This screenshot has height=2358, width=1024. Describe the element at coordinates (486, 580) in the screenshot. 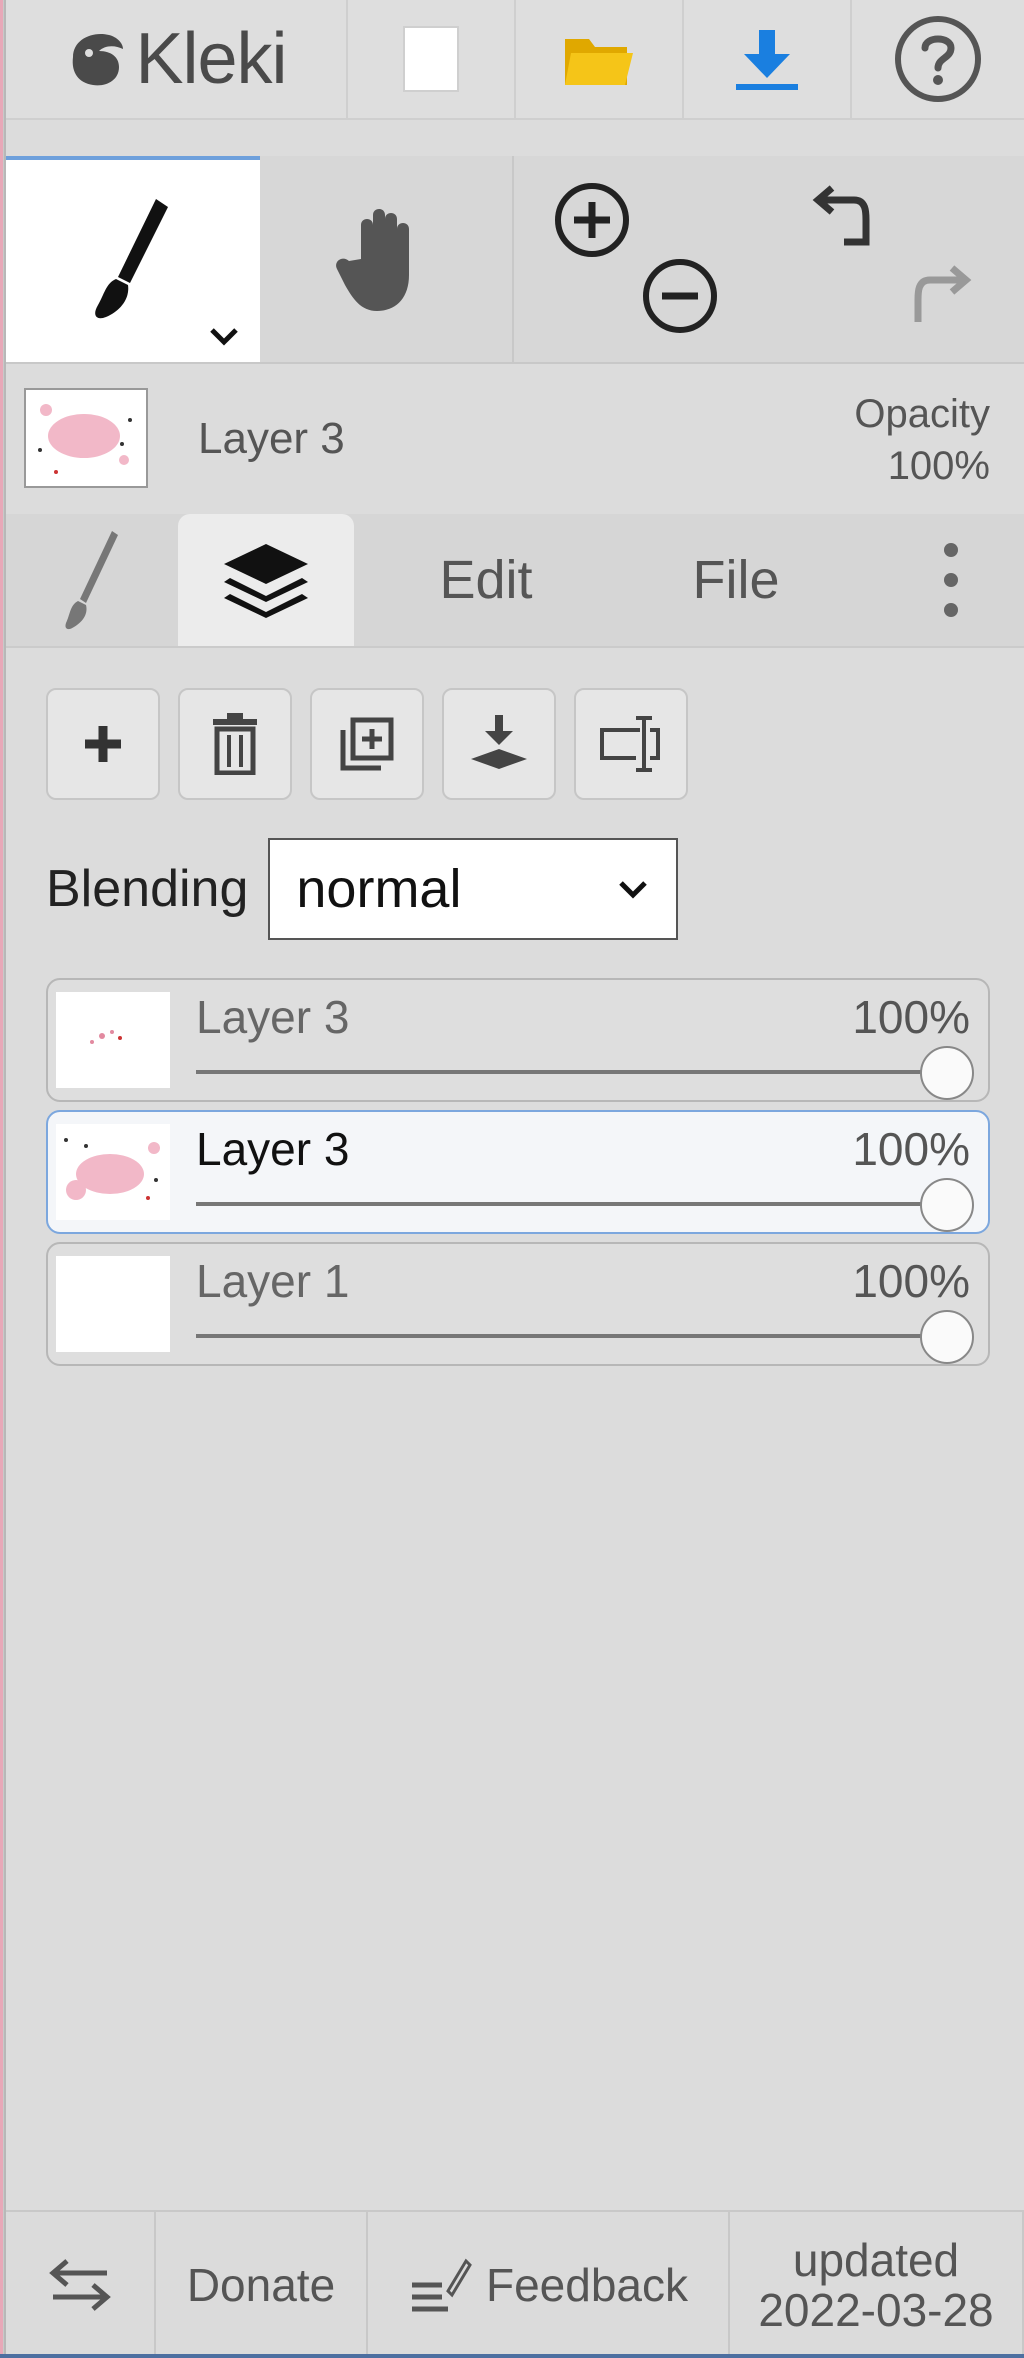

I see `tab-edit: Edit` at that location.